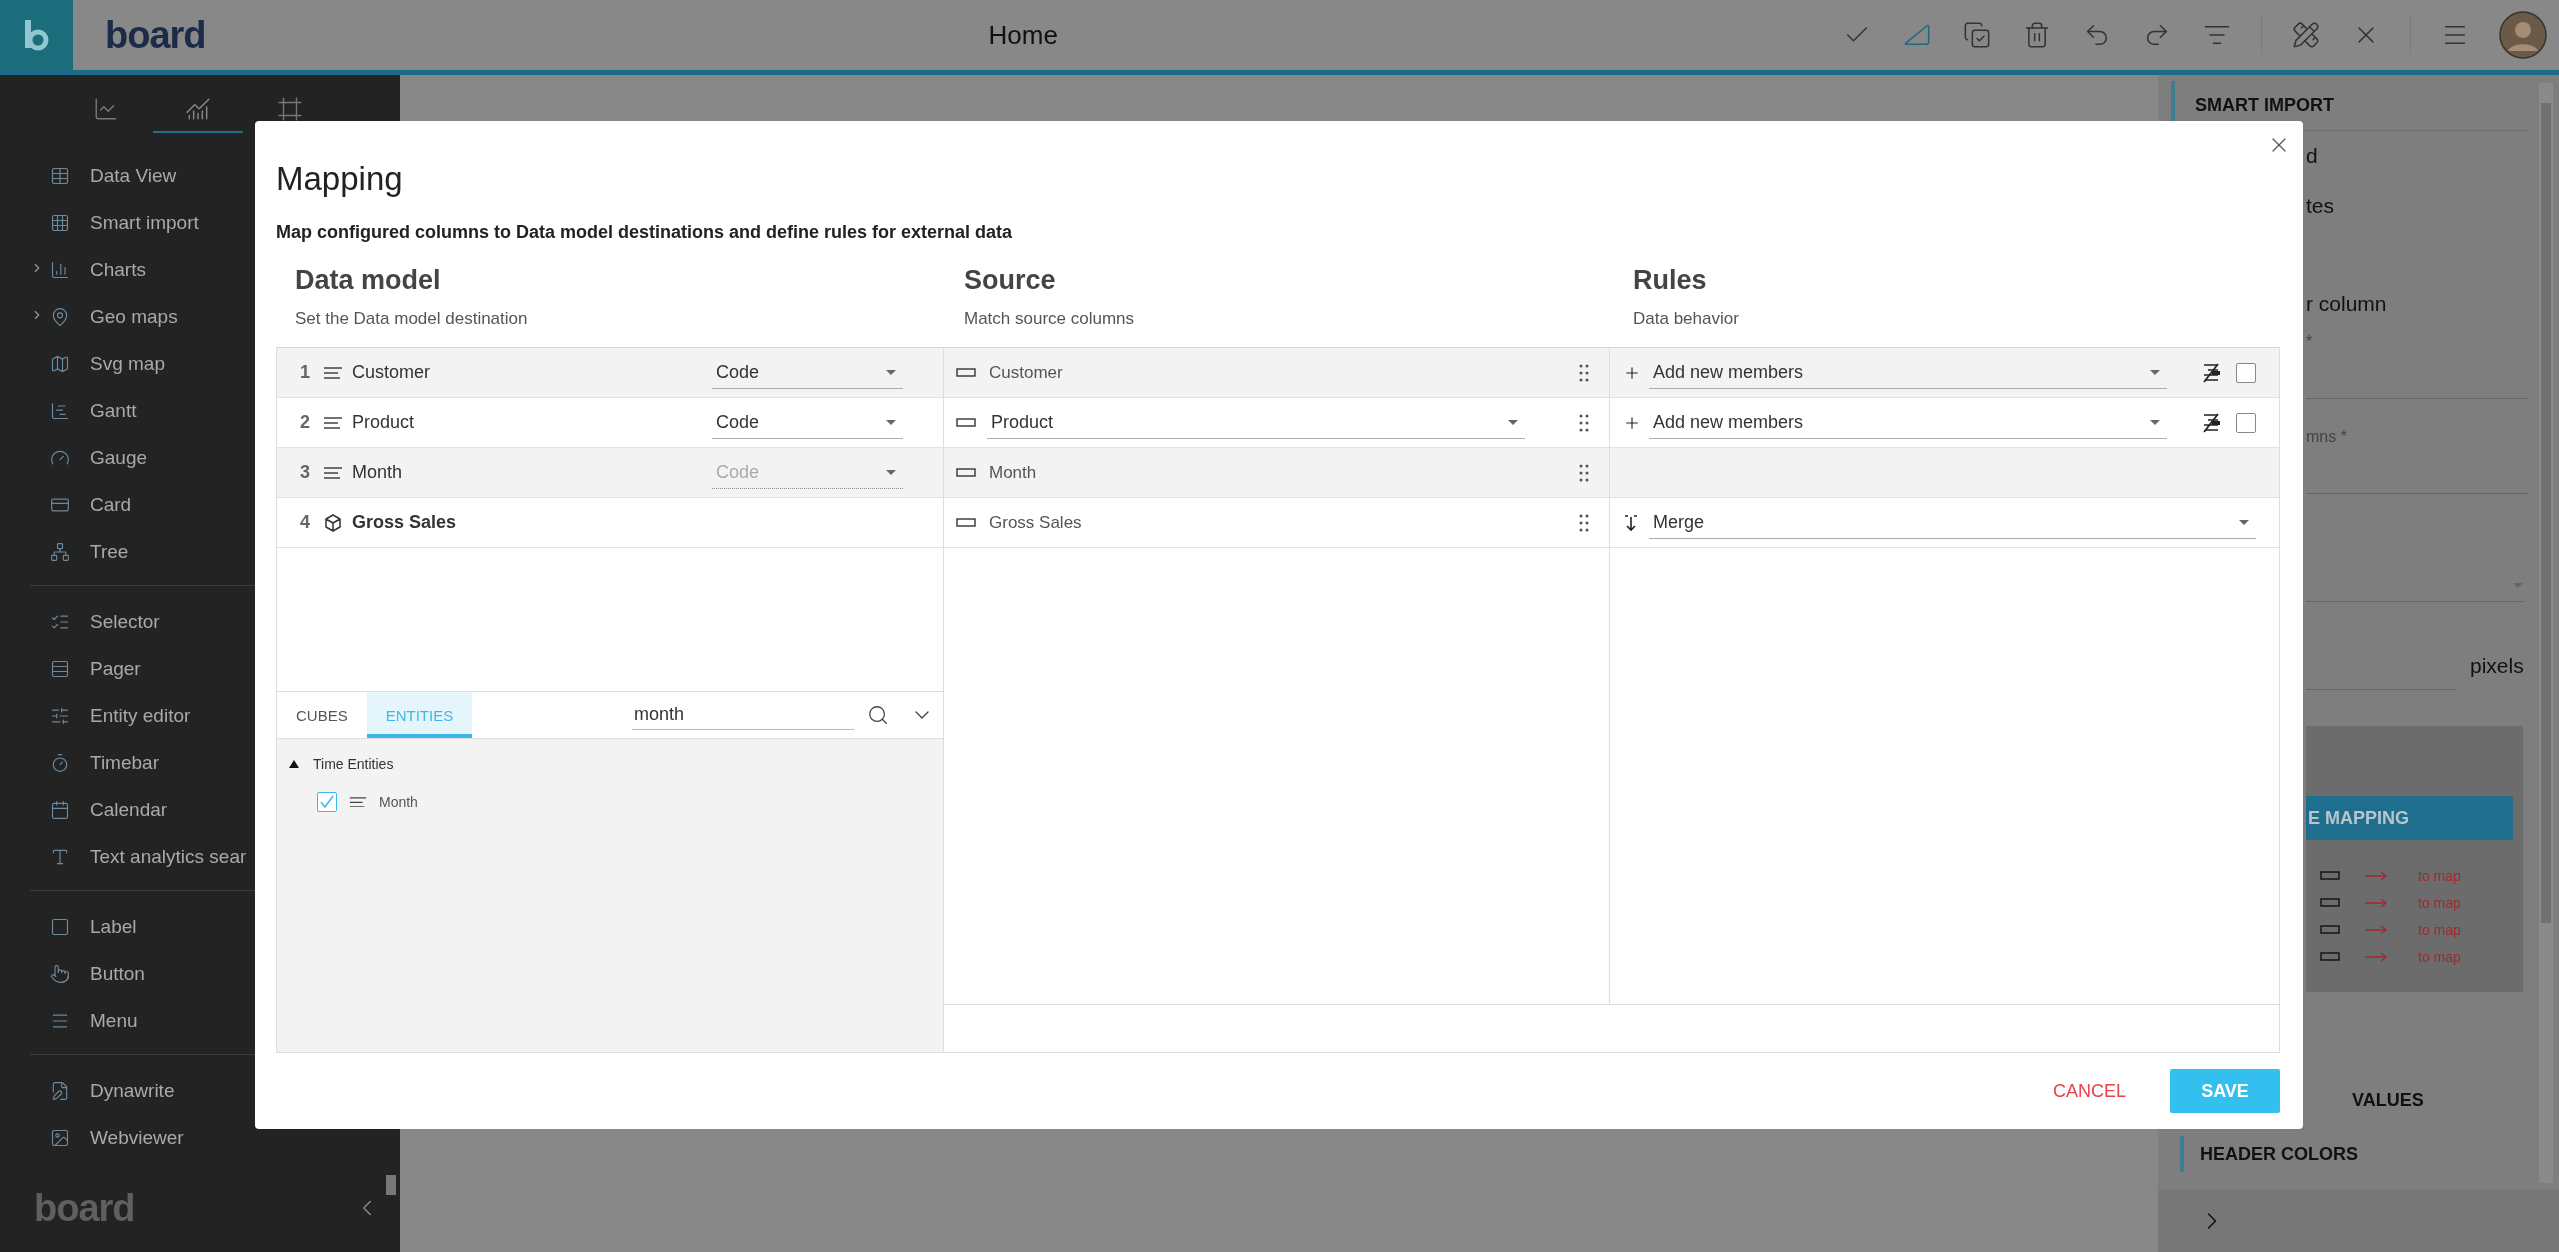 This screenshot has width=2559, height=1252. Describe the element at coordinates (205, 973) in the screenshot. I see `sidebar-item: Button` at that location.